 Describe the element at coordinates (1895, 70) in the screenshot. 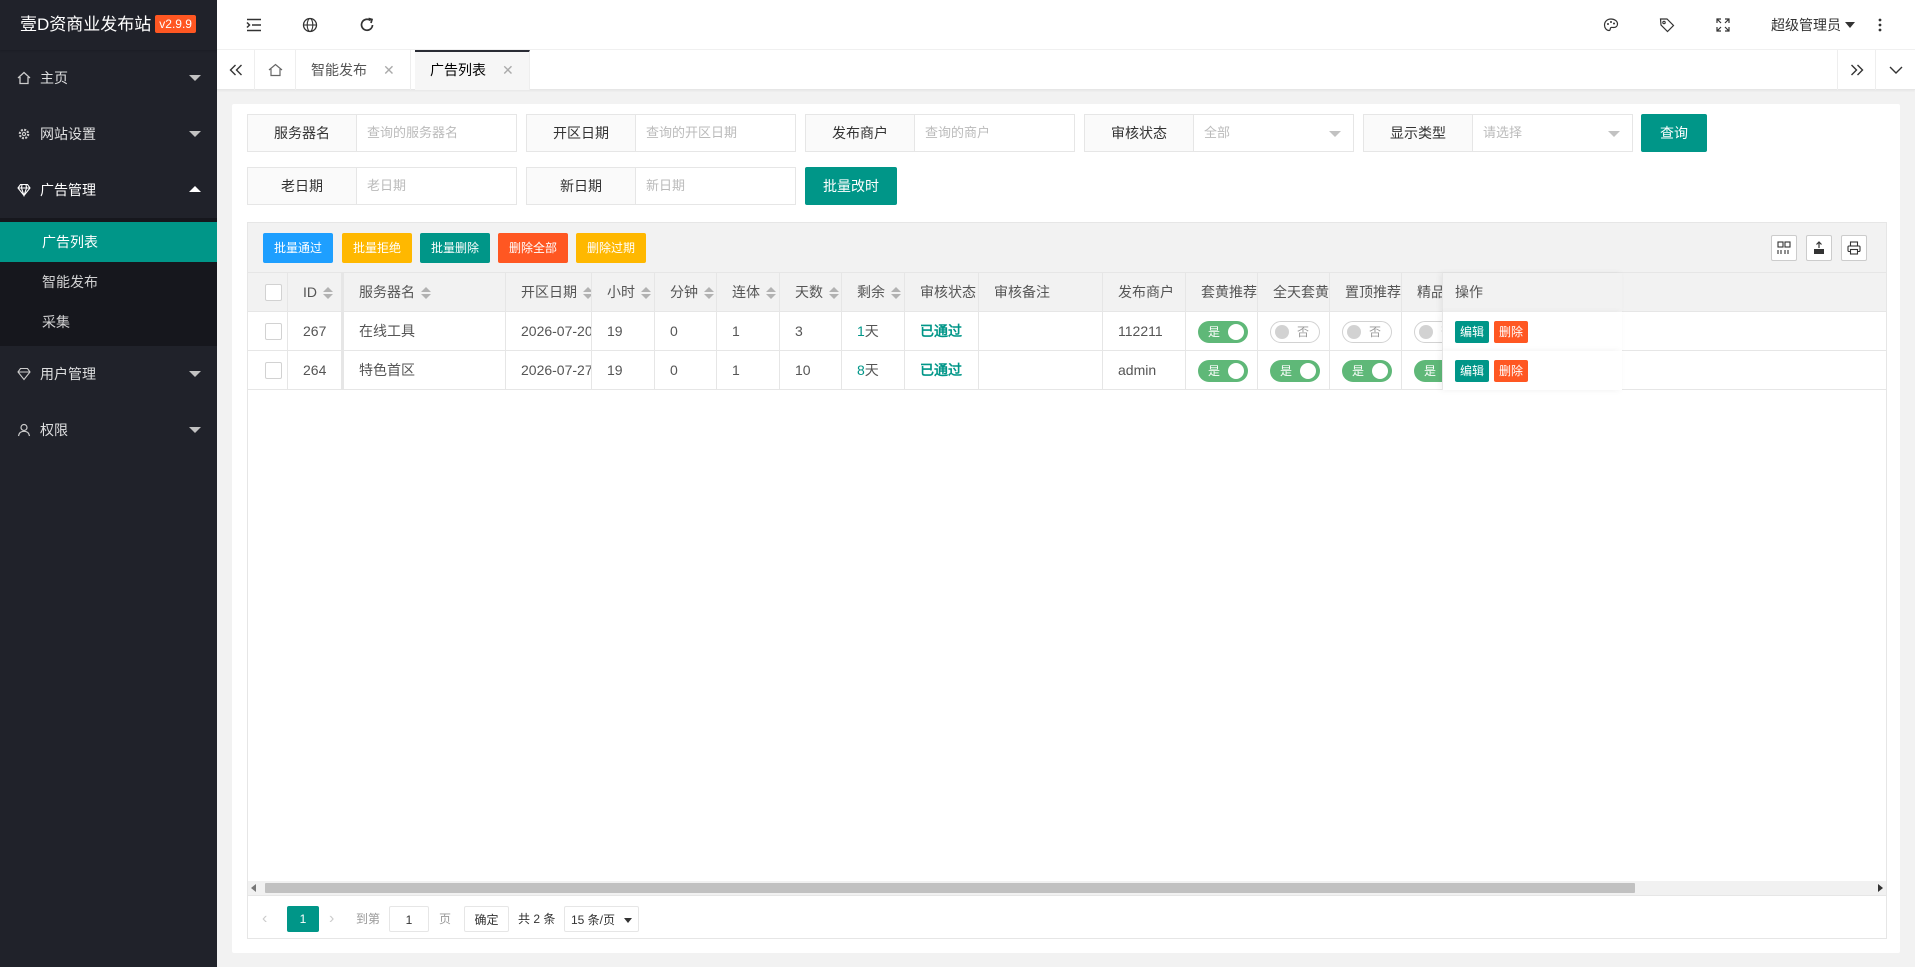

I see `tabs-dropdown-icon` at that location.